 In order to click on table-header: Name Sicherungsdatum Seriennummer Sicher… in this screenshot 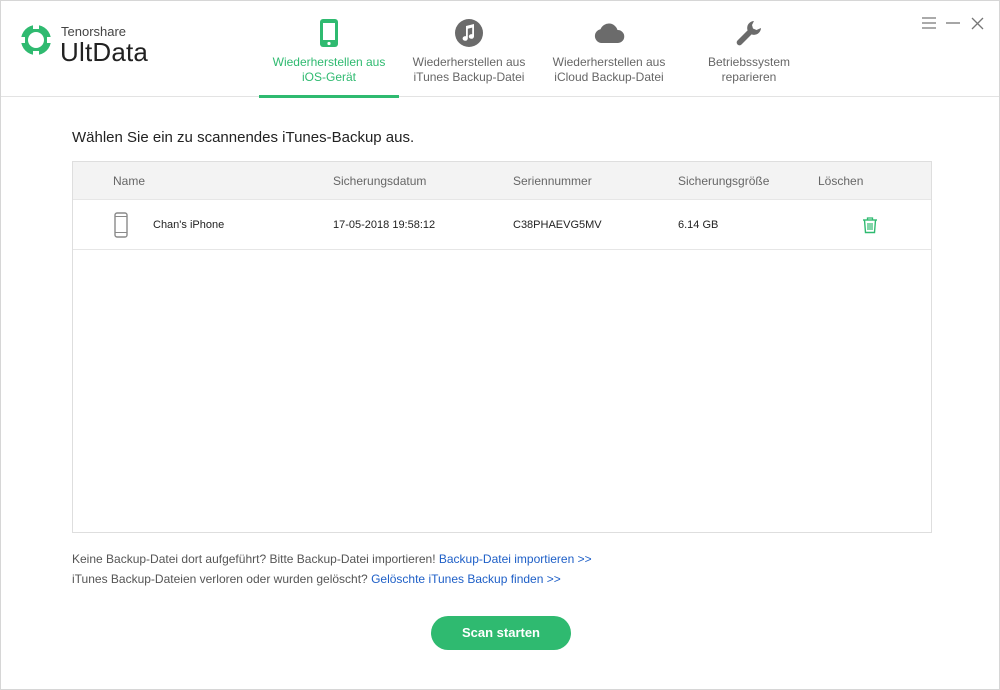, I will do `click(502, 181)`.